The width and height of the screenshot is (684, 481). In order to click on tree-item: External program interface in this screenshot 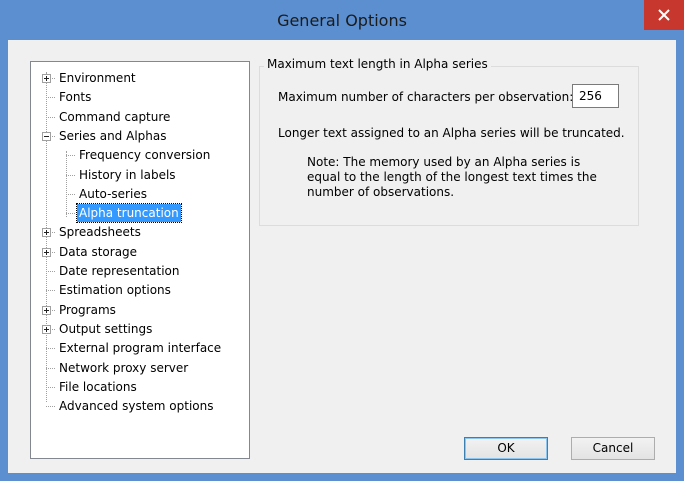, I will do `click(140, 348)`.